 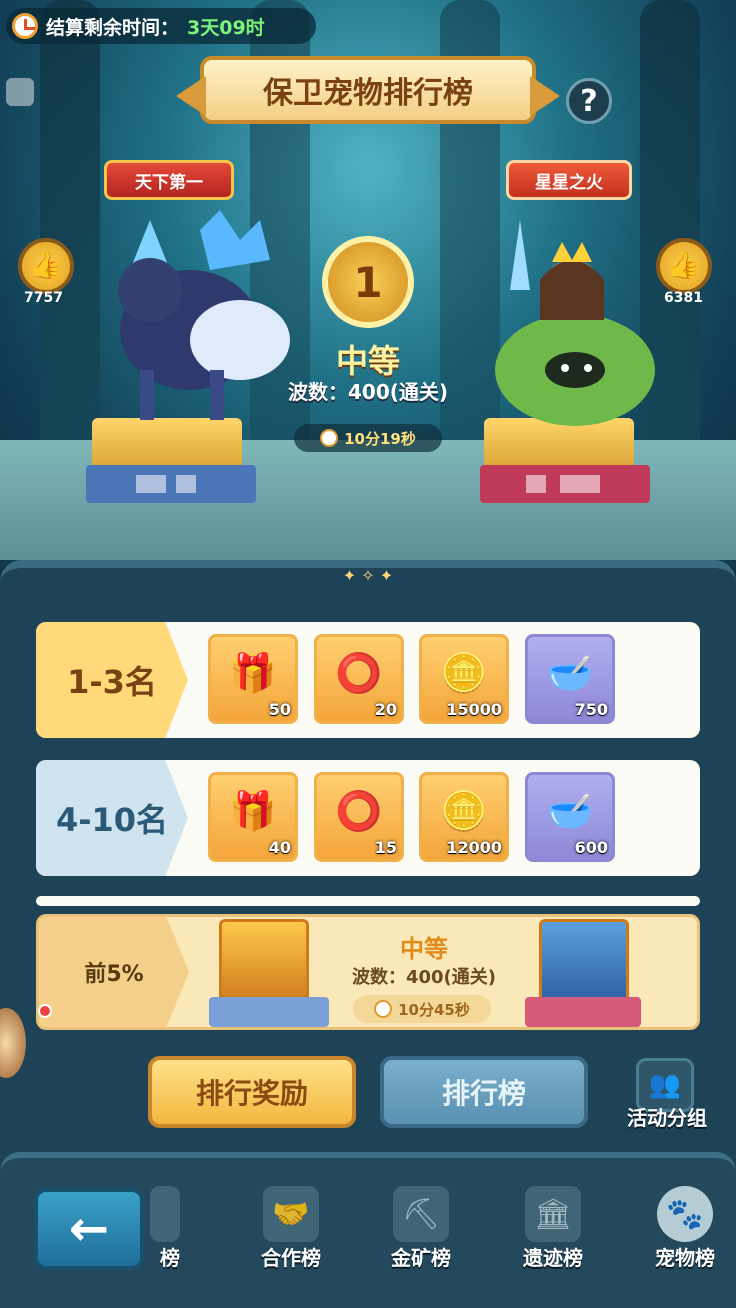 What do you see at coordinates (171, 484) in the screenshot?
I see `player-nameplate-left` at bounding box center [171, 484].